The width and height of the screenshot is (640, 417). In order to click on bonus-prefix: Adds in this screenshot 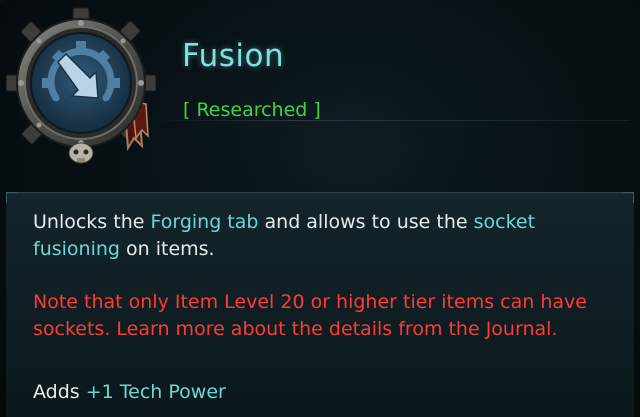, I will do `click(59, 392)`.